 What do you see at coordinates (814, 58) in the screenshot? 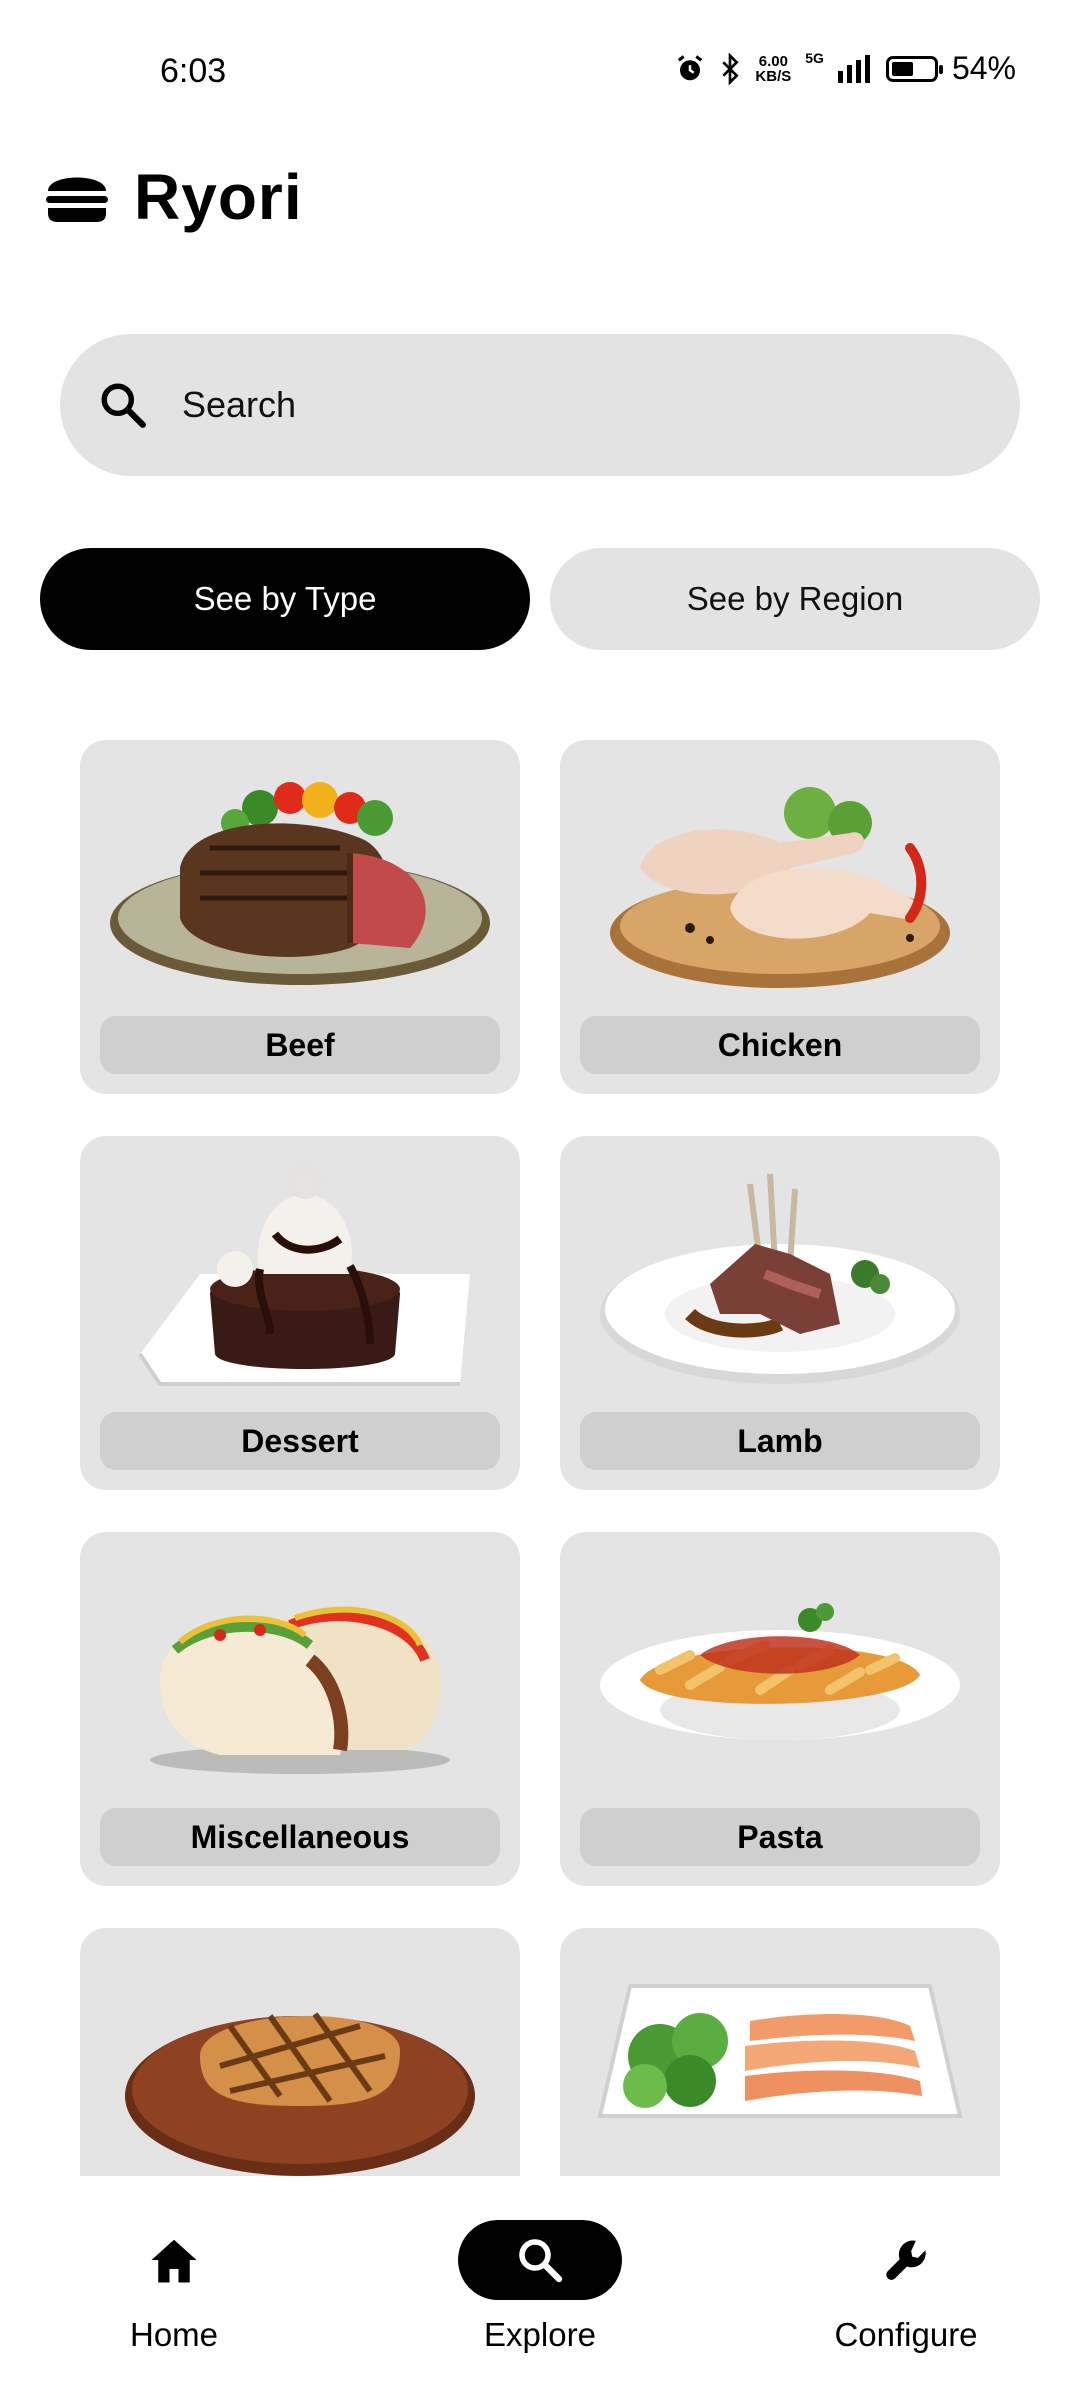
I see `network-type: 5G` at bounding box center [814, 58].